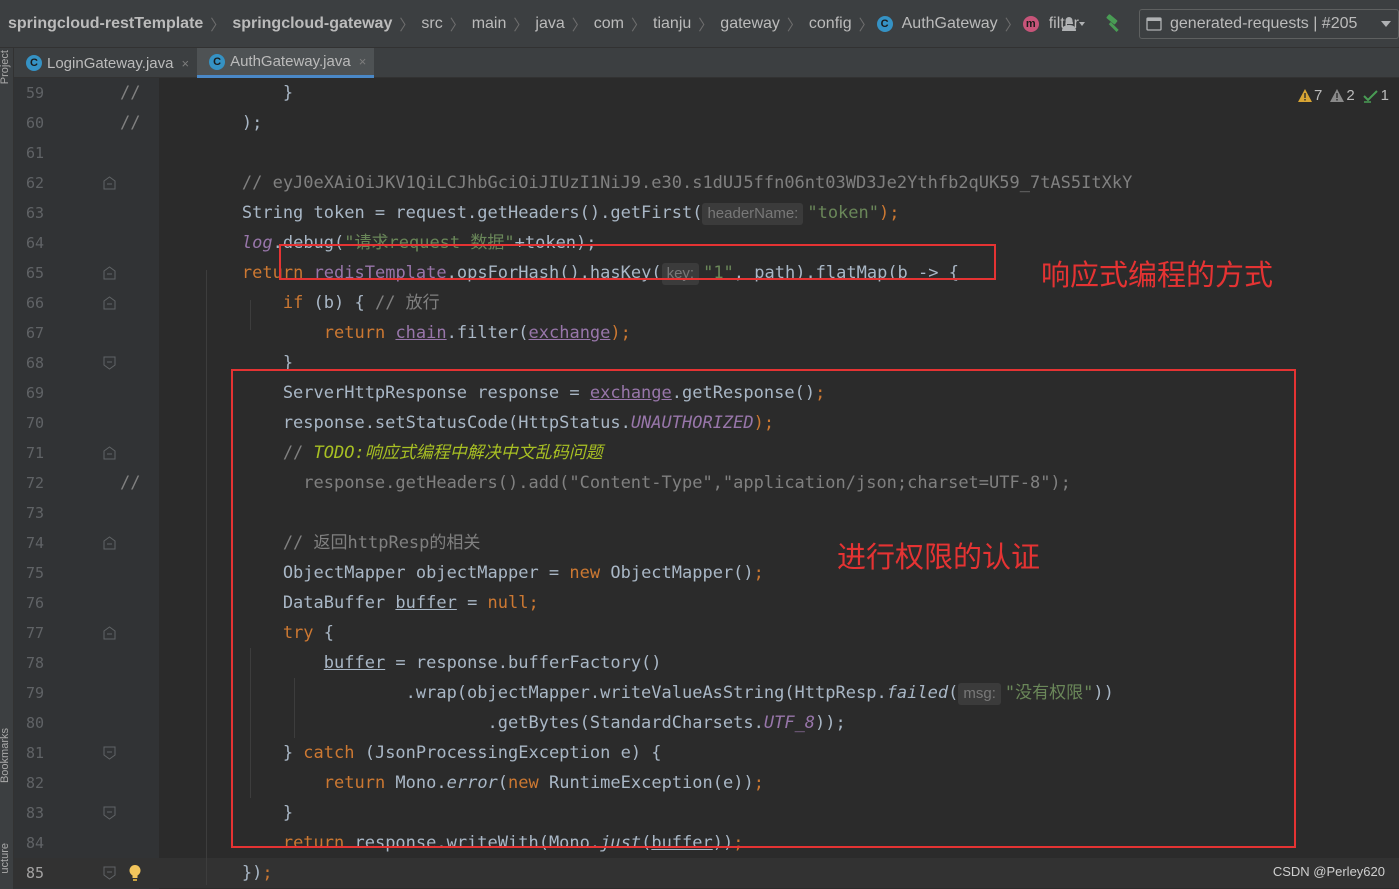 Image resolution: width=1399 pixels, height=889 pixels. I want to click on breadcrumb-item: AuthGateway, so click(950, 24).